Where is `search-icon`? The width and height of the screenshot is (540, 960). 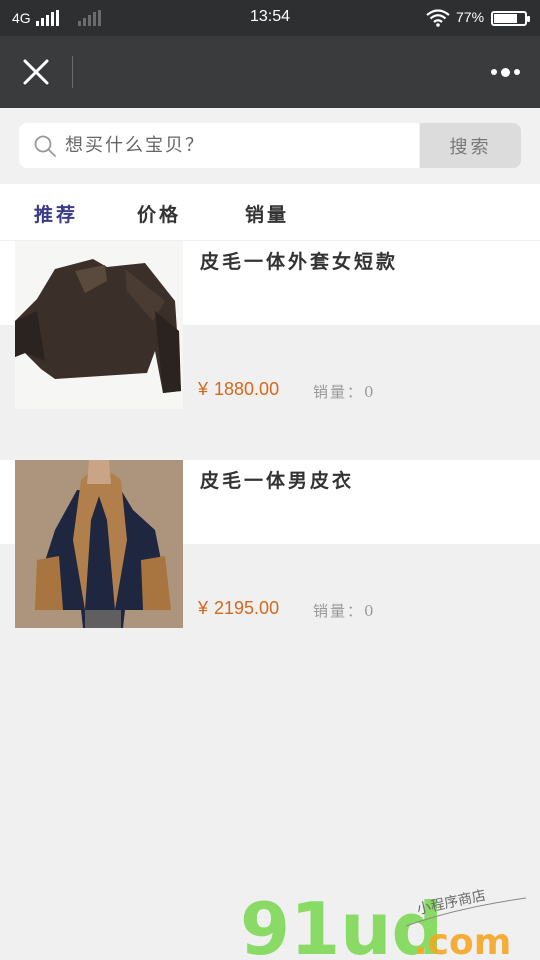 search-icon is located at coordinates (45, 146).